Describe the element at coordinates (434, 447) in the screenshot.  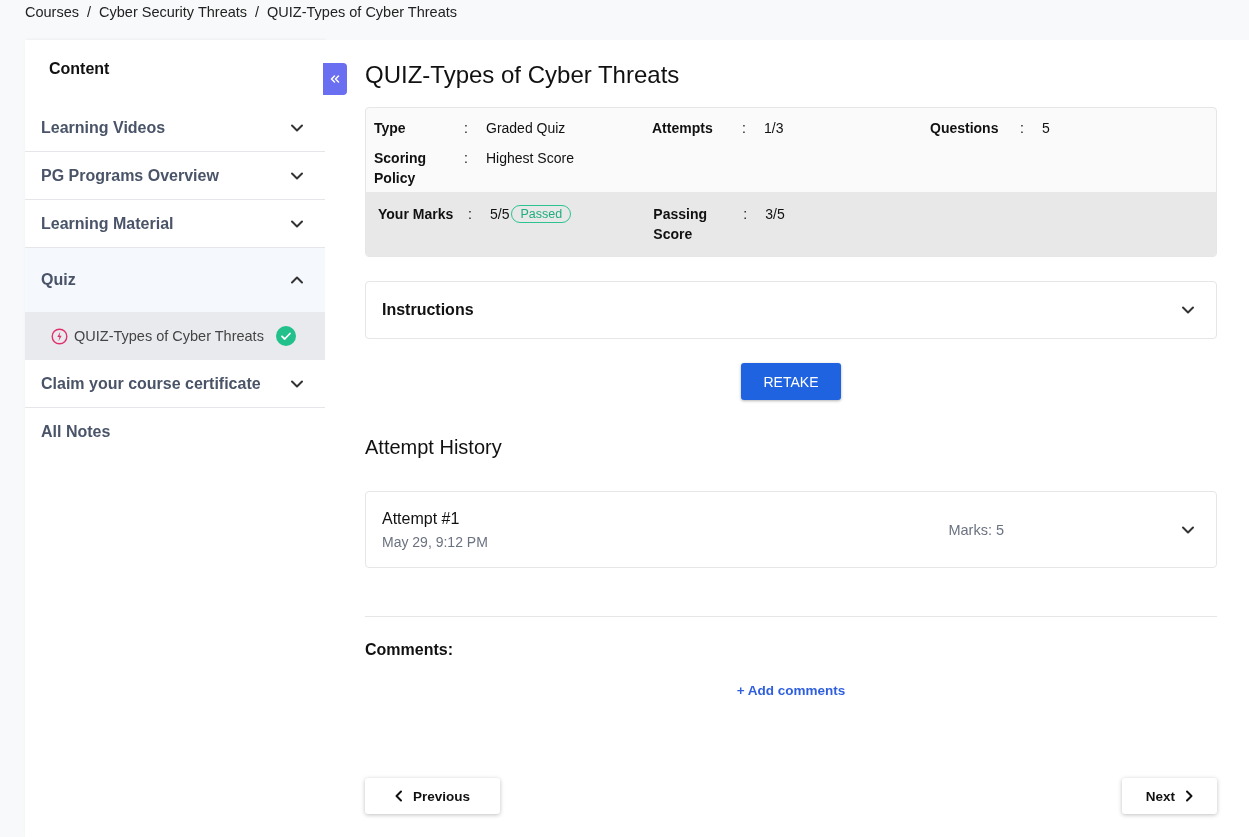
I see `section-heading: Attempt History` at that location.